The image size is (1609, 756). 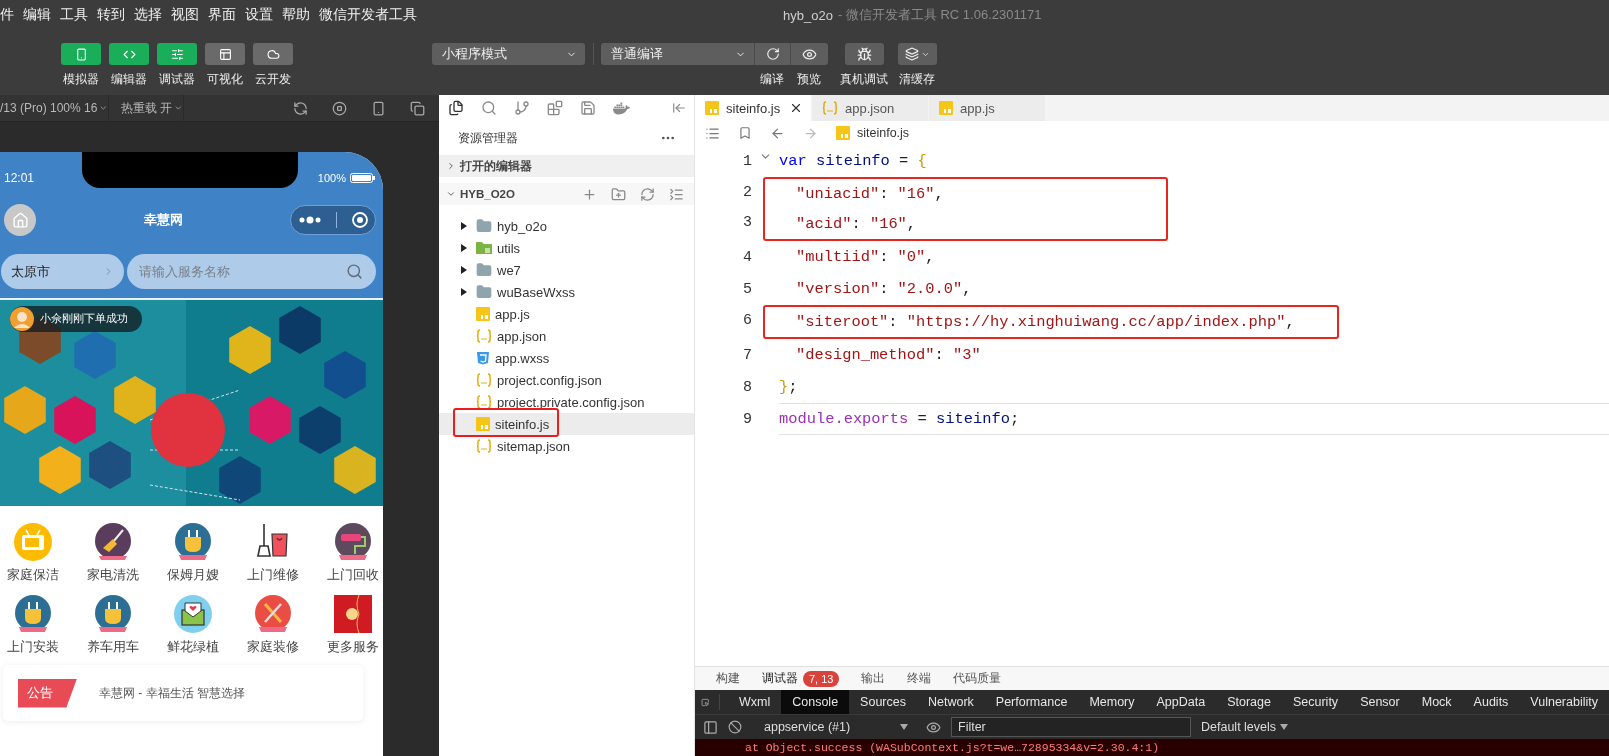 I want to click on capsule-menu, so click(x=333, y=220).